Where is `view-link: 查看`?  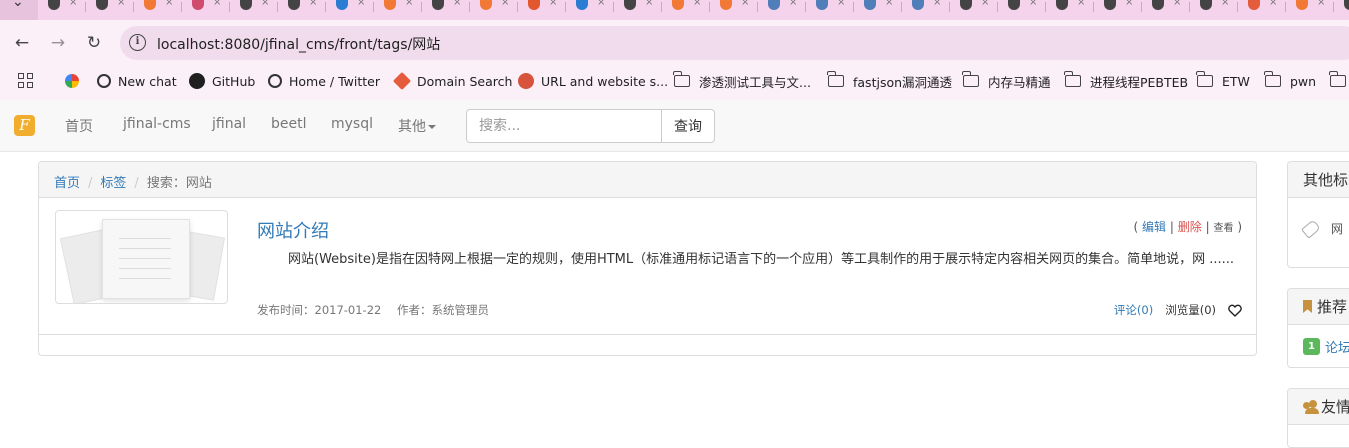 view-link: 查看 is located at coordinates (1223, 228).